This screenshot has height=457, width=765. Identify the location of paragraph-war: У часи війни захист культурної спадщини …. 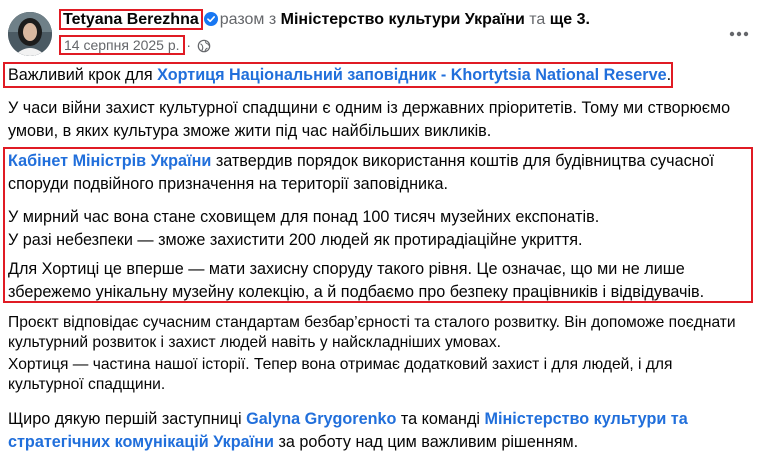
(369, 119).